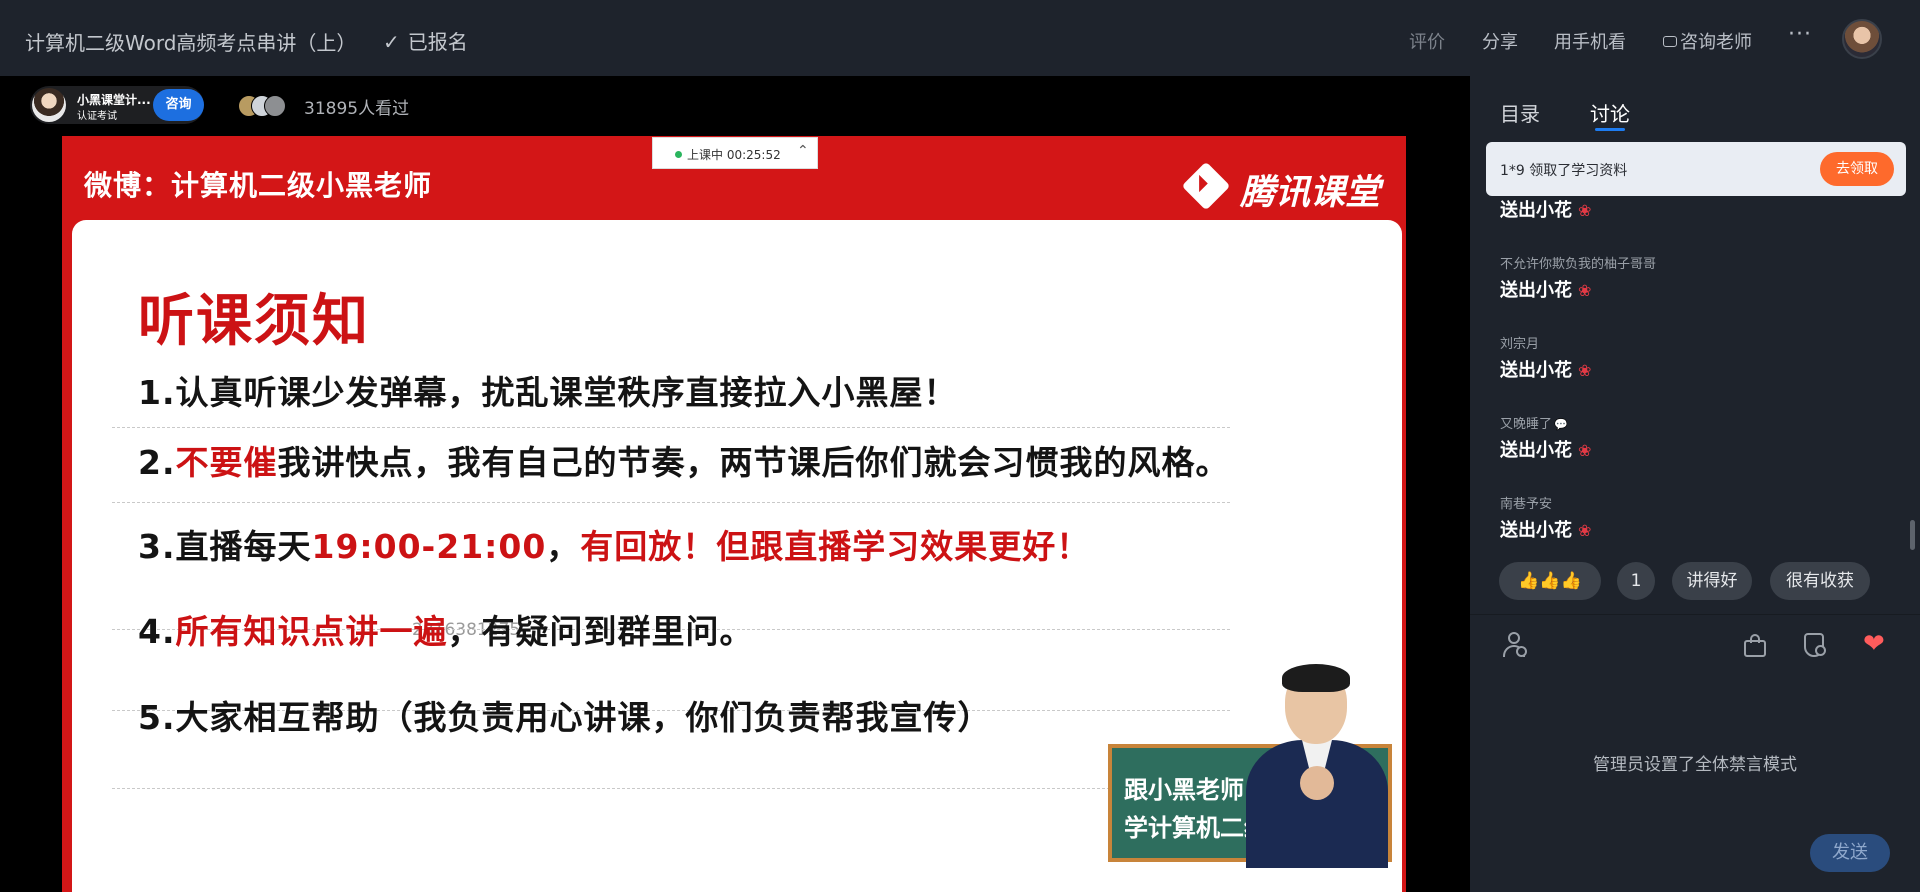 This screenshot has height=892, width=1920. What do you see at coordinates (1520, 344) in the screenshot?
I see `chat-username: 刘宗月` at bounding box center [1520, 344].